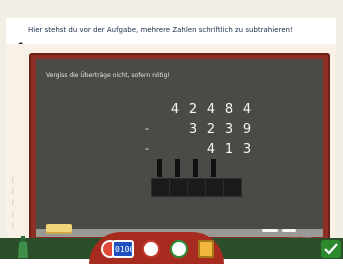 The image size is (343, 264). I want to click on play-button, so click(179, 249).